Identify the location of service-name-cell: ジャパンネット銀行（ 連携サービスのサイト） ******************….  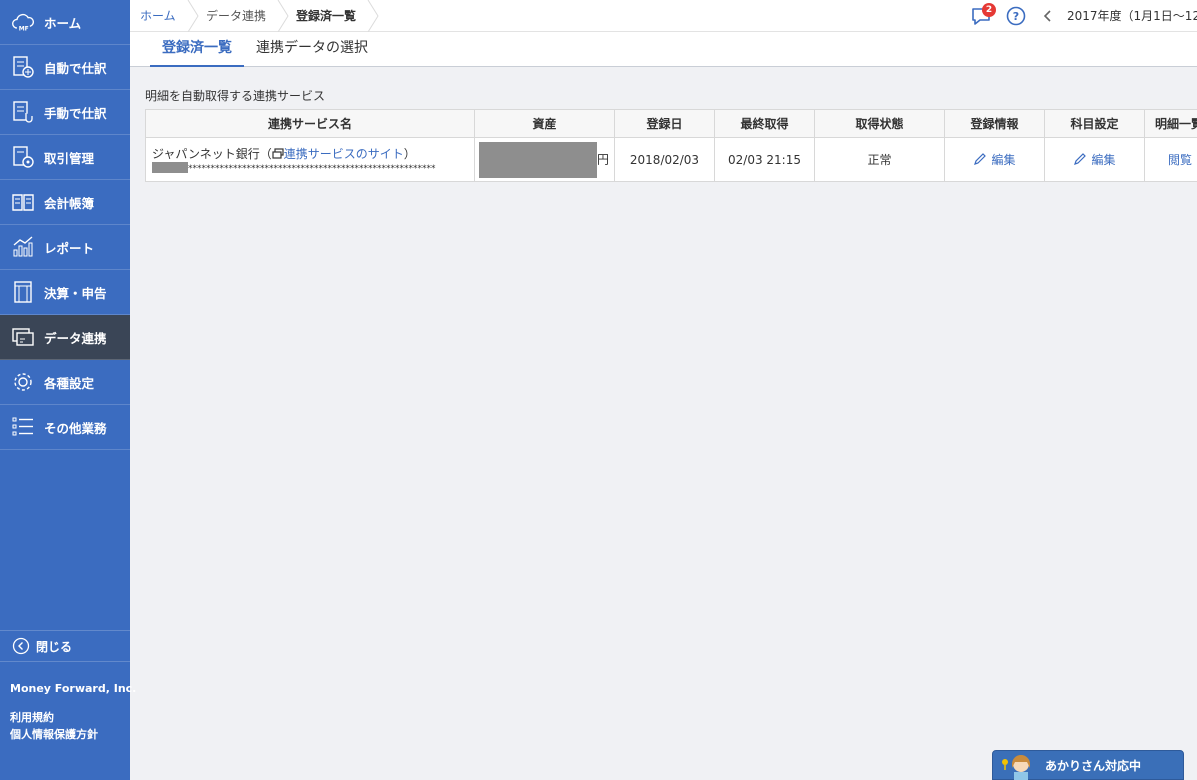
(310, 159).